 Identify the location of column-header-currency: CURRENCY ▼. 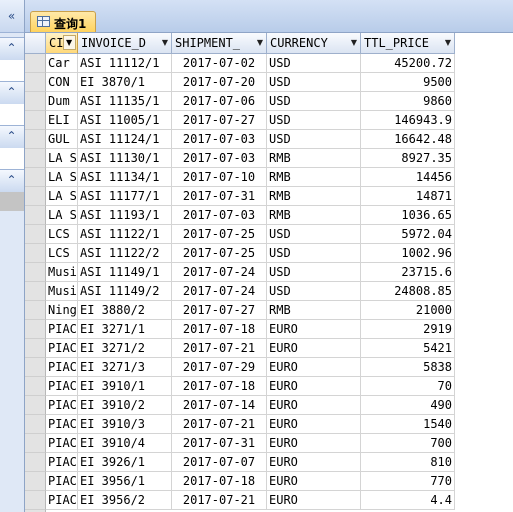
(314, 43).